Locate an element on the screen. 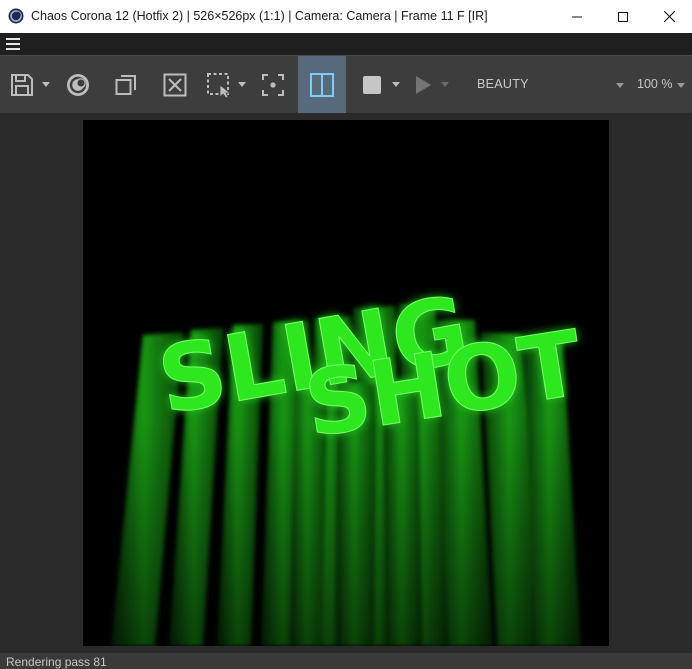  region-select-dropdown-arrow-icon is located at coordinates (242, 84).